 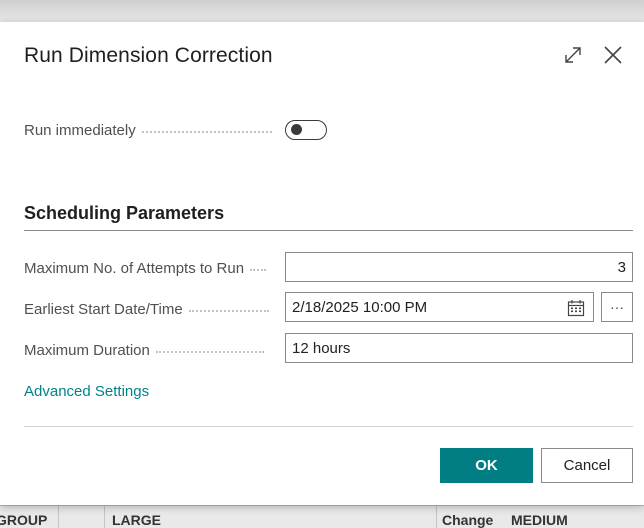 What do you see at coordinates (87, 350) in the screenshot?
I see `max-duration-label-text: Maximum Duration` at bounding box center [87, 350].